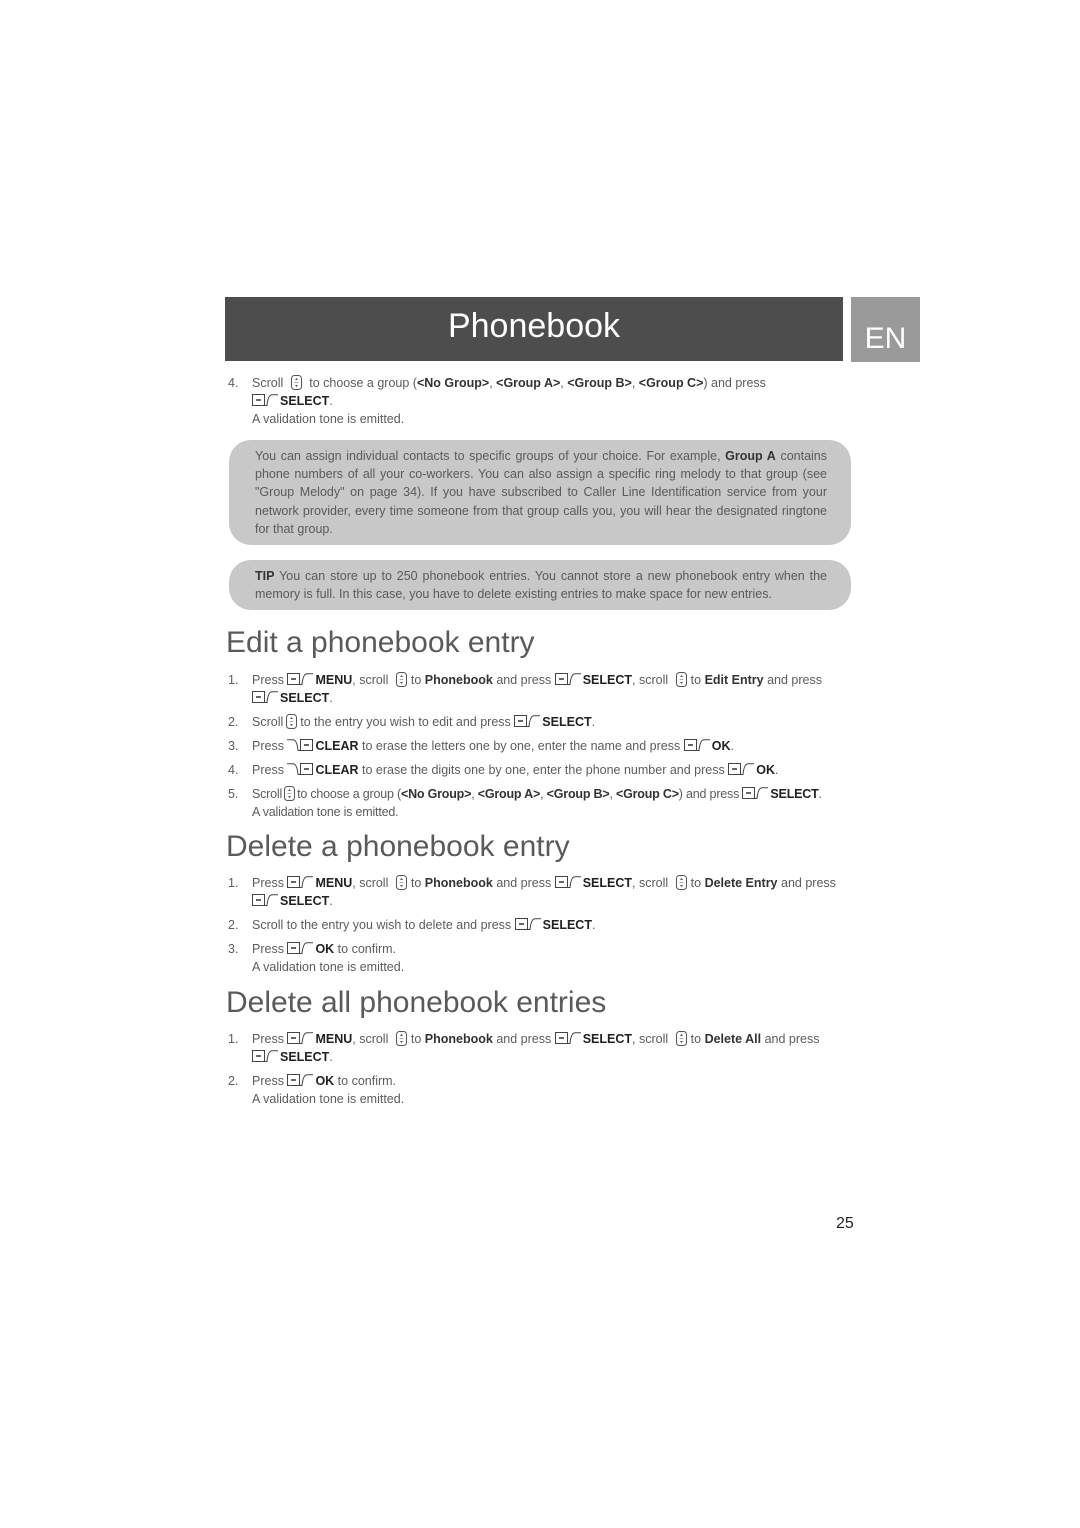 Image resolution: width=1080 pixels, height=1528 pixels. I want to click on language-tab: EN, so click(885, 329).